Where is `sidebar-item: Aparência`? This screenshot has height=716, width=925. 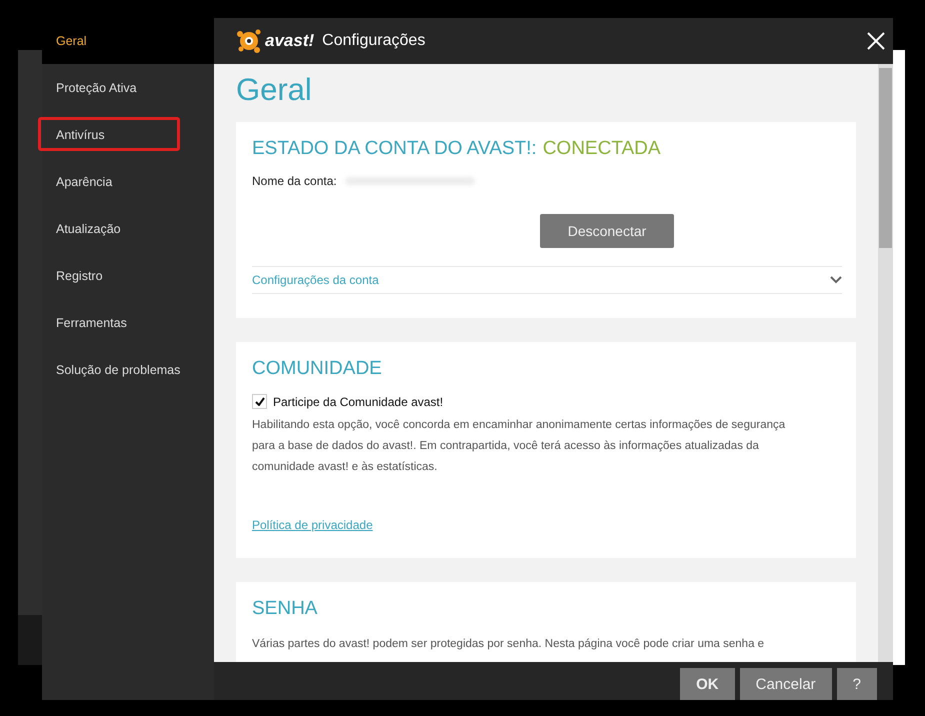 sidebar-item: Aparência is located at coordinates (128, 181).